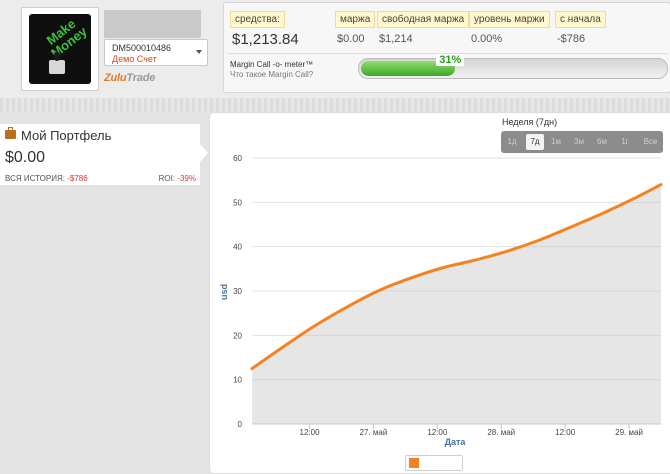  Describe the element at coordinates (257, 19) in the screenshot. I see `stat-label: средства:` at that location.